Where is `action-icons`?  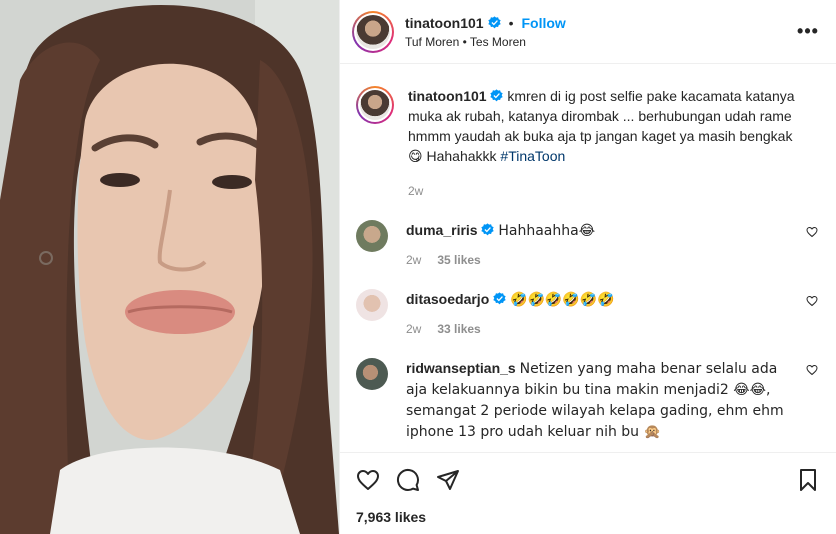 action-icons is located at coordinates (588, 480).